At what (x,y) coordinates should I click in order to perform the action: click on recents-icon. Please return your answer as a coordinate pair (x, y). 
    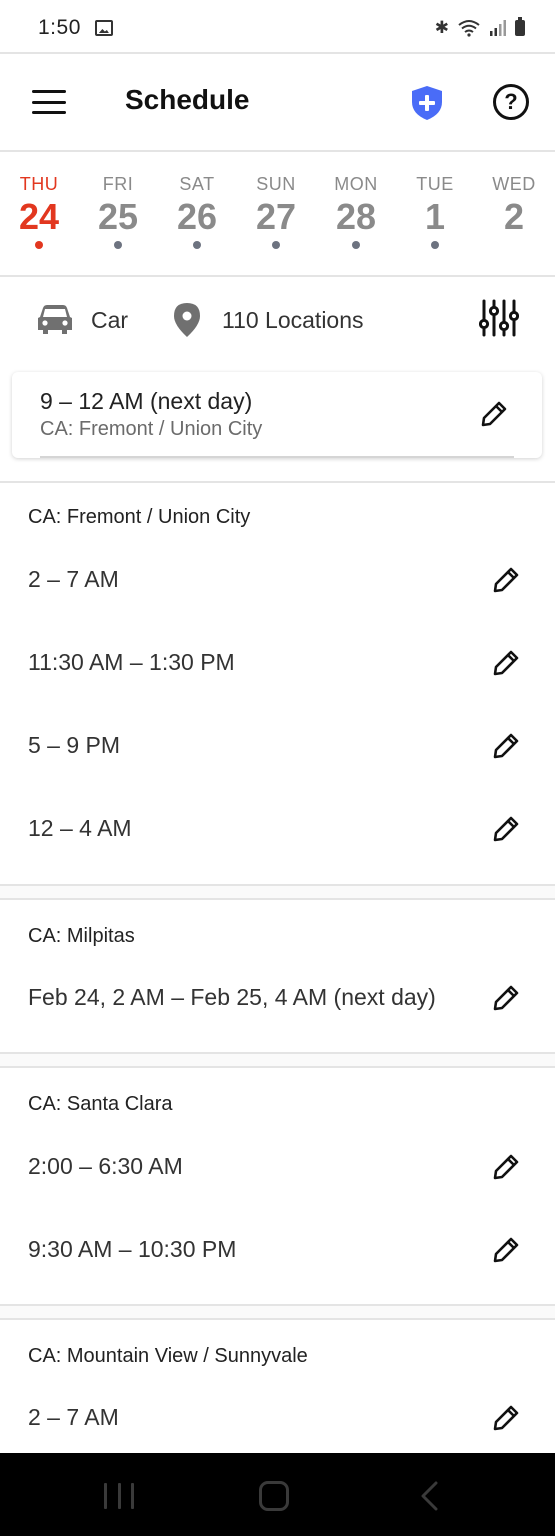
    Looking at the image, I should click on (119, 1496).